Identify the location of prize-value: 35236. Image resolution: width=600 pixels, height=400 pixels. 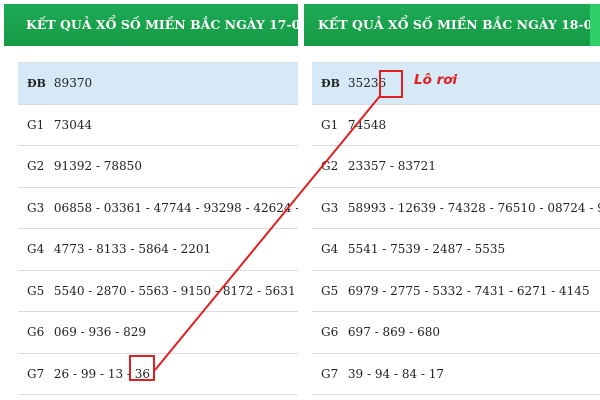
(469, 83).